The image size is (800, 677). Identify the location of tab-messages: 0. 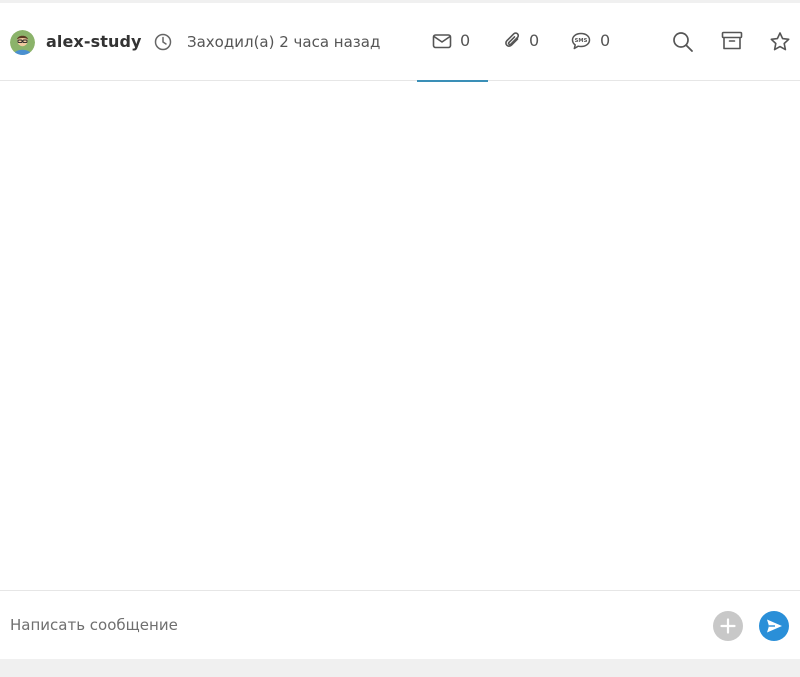
(452, 42).